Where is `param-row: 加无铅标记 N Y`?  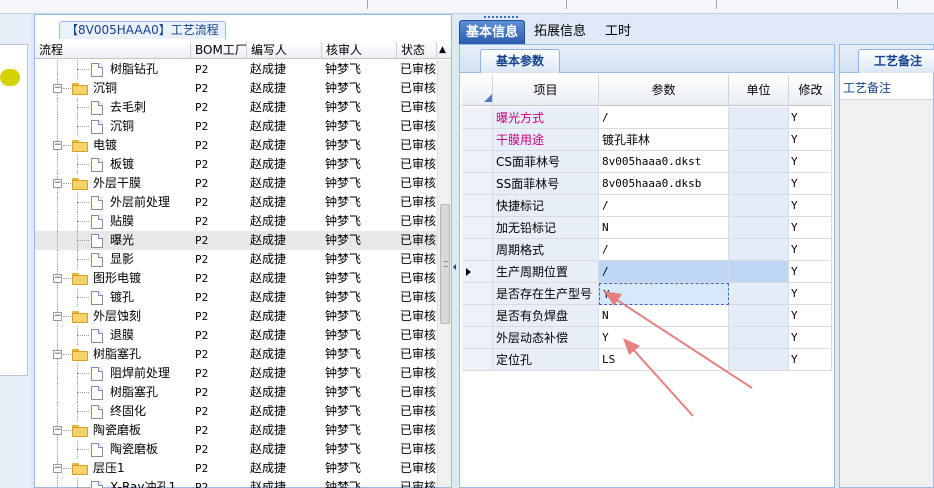
param-row: 加无铅标记 N Y is located at coordinates (647, 228).